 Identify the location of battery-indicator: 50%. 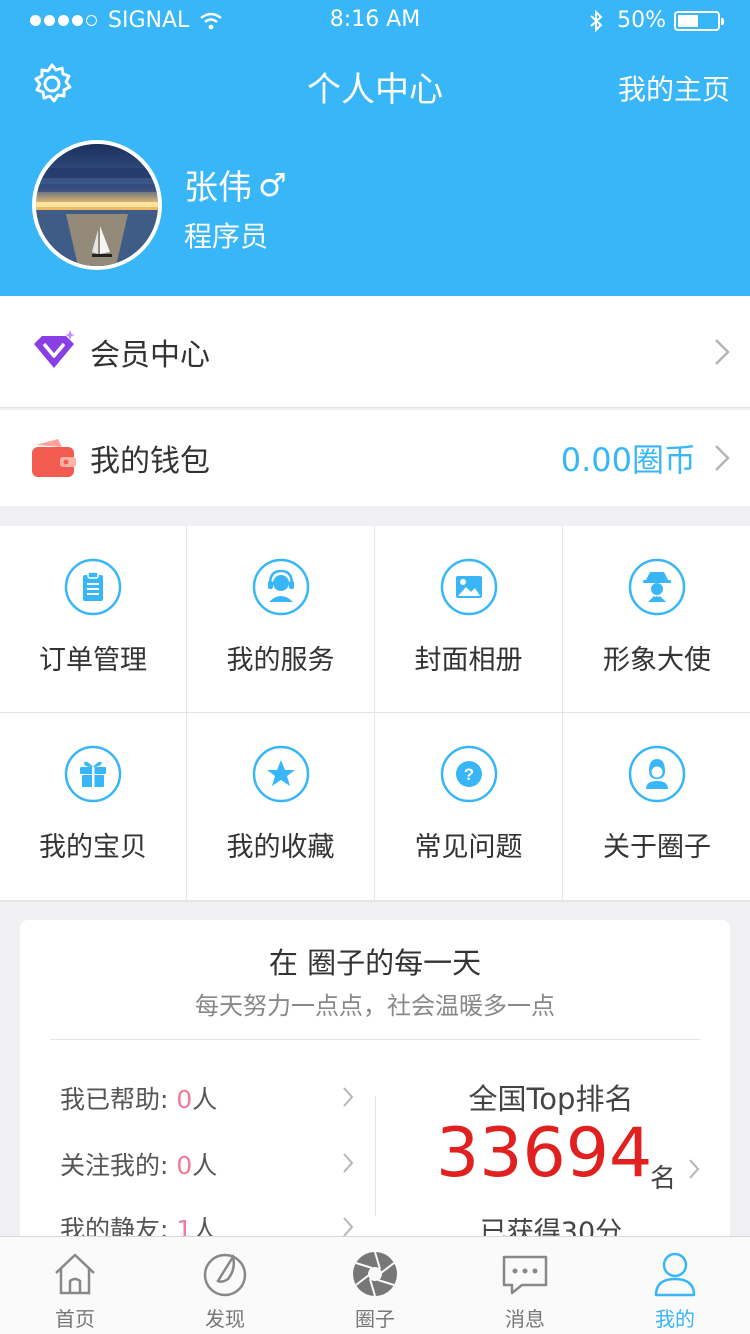
(656, 20).